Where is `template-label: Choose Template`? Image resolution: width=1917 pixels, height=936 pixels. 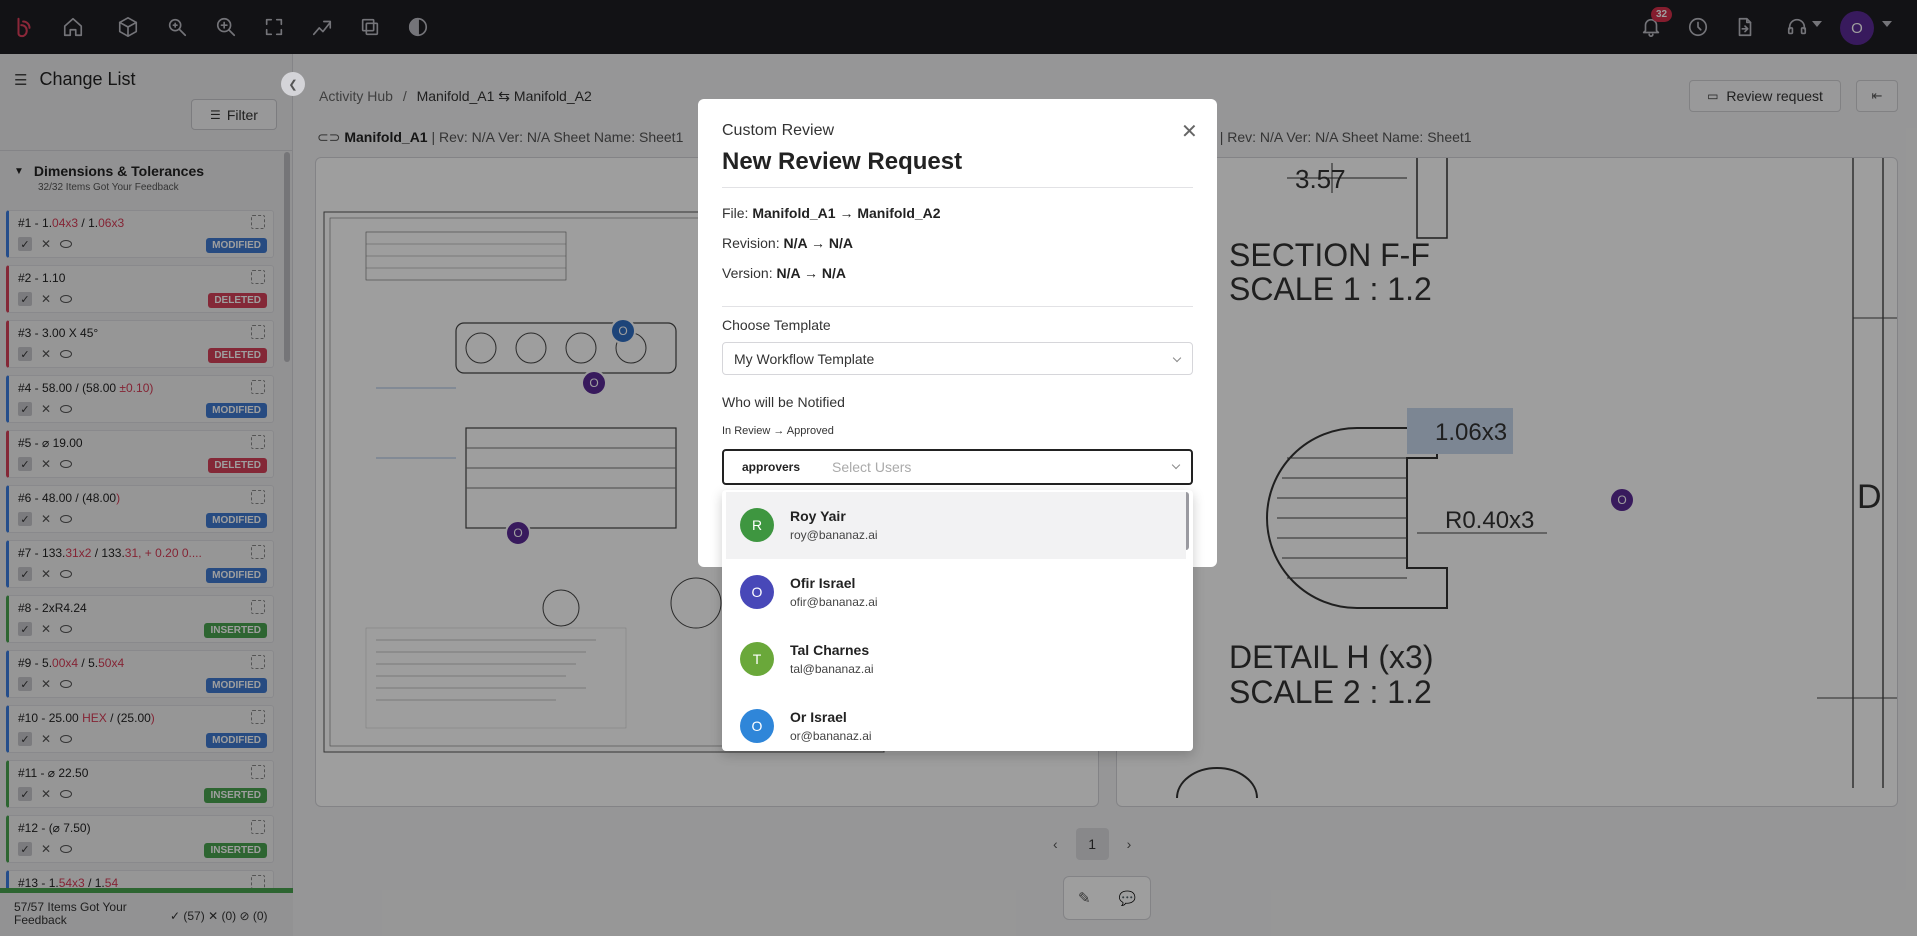 template-label: Choose Template is located at coordinates (776, 325).